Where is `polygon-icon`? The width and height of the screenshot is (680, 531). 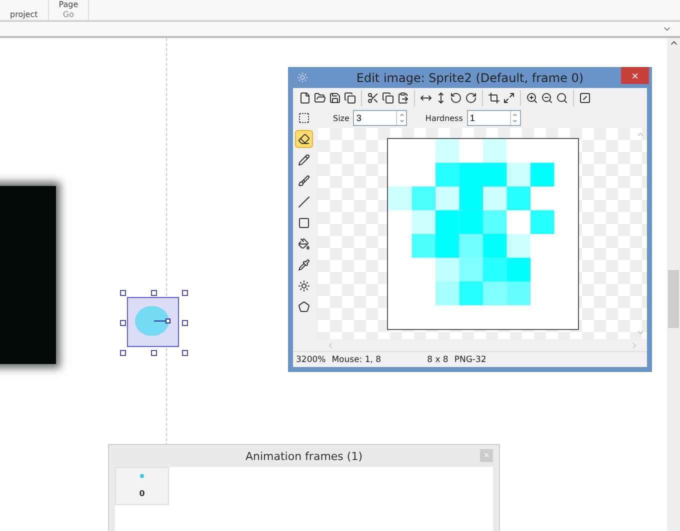
polygon-icon is located at coordinates (304, 307).